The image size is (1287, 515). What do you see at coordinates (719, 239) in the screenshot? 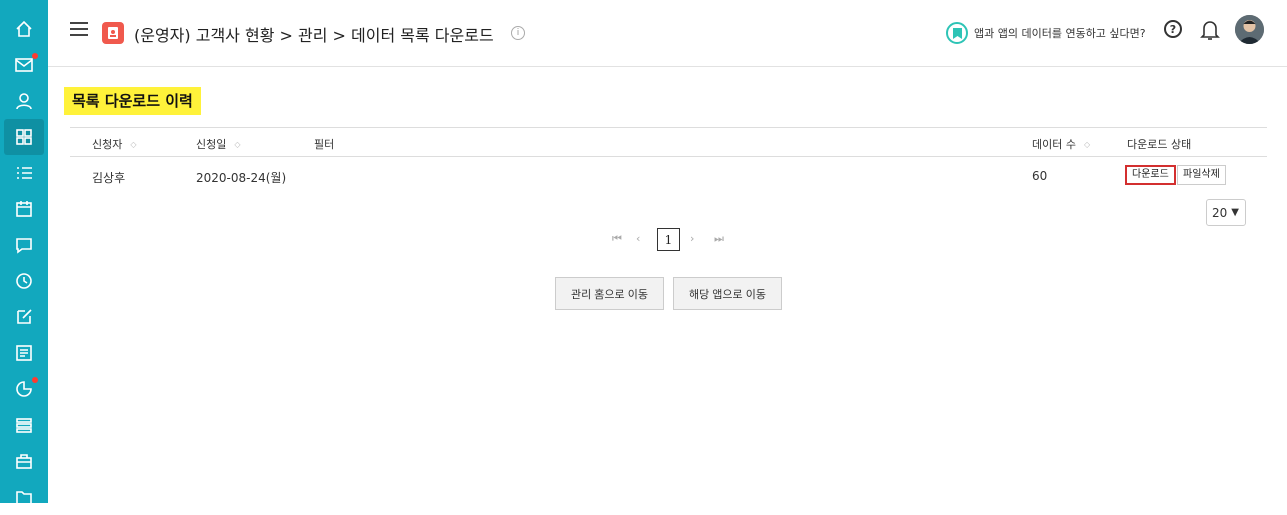
I see `last-page-icon: ⏭` at bounding box center [719, 239].